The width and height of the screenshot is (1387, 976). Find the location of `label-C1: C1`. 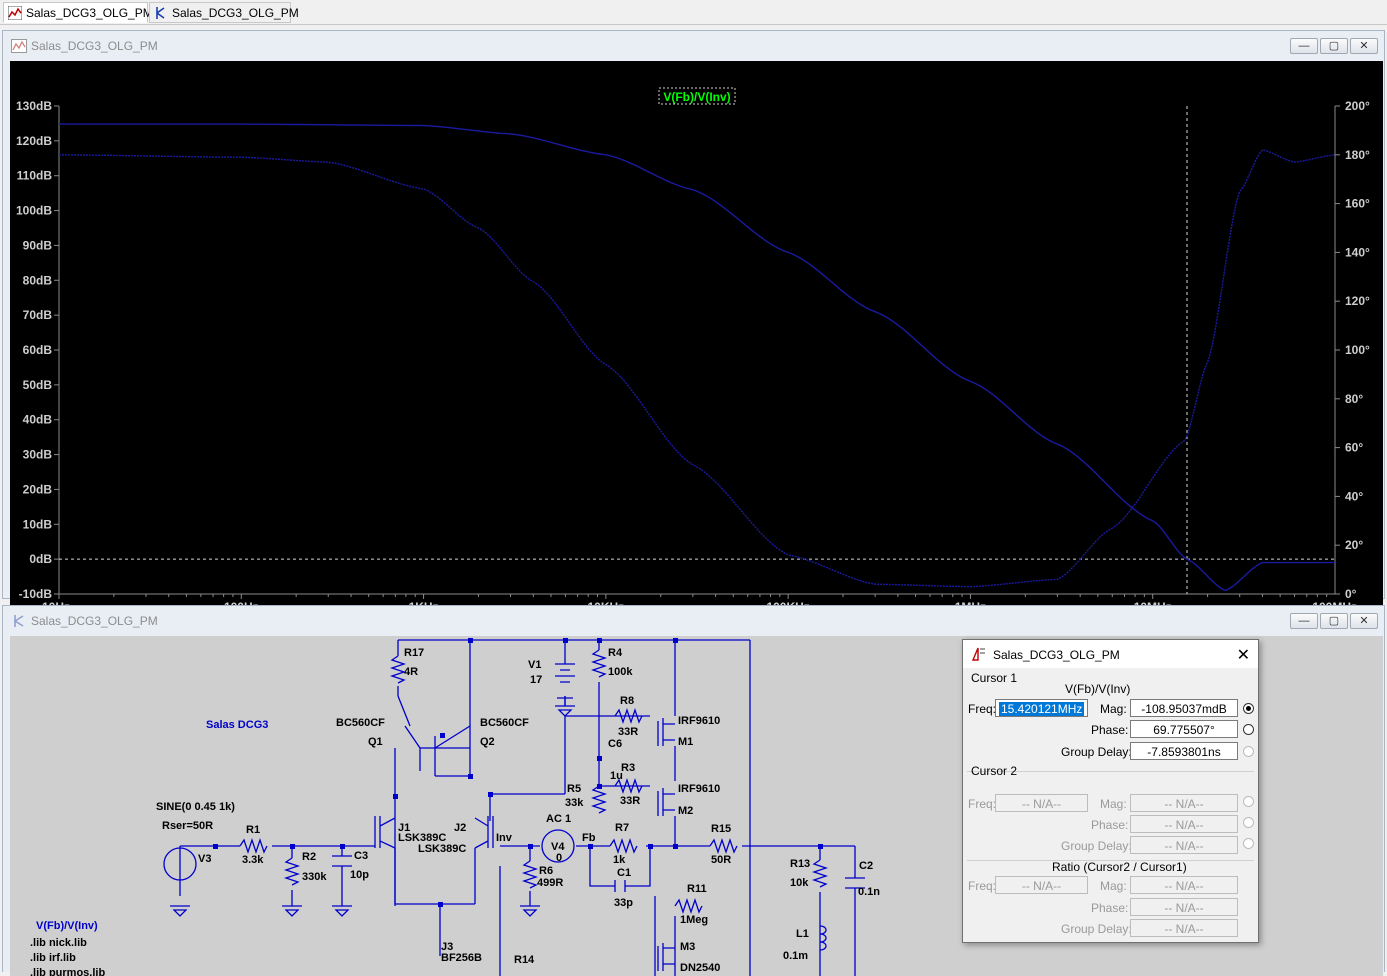

label-C1: C1 is located at coordinates (624, 873).